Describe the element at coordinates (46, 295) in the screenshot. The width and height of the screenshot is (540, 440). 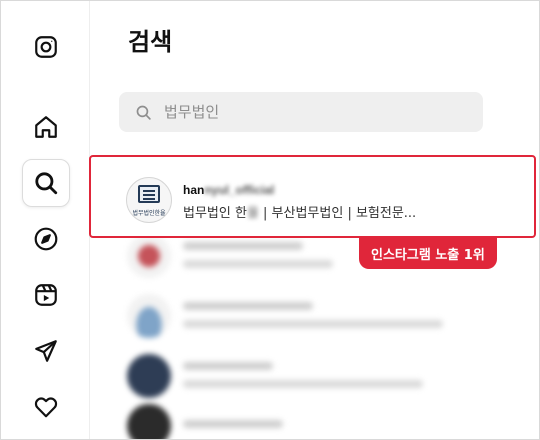
I see `reels-icon` at that location.